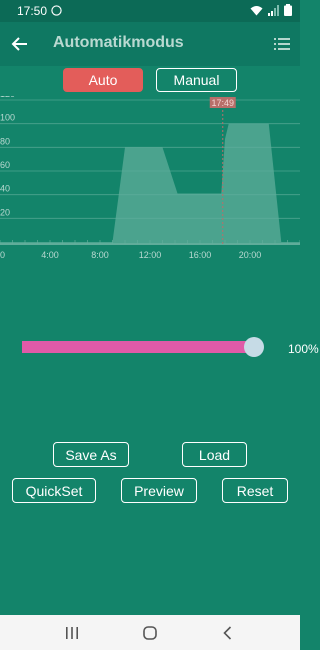 The width and height of the screenshot is (320, 650). Describe the element at coordinates (54, 490) in the screenshot. I see `quickset-button: QuickSet` at that location.